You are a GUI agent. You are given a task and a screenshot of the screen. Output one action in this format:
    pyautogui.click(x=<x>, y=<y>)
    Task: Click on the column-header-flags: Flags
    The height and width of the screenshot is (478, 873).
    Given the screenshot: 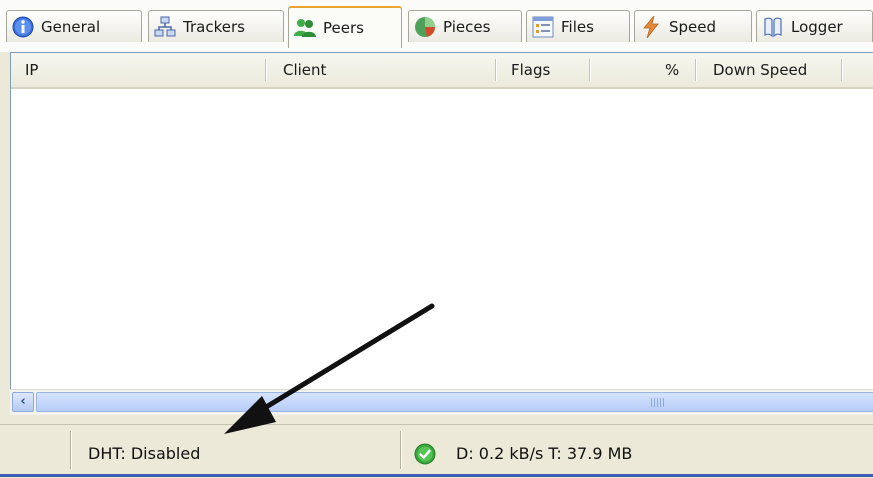 What is the action you would take?
    pyautogui.click(x=530, y=70)
    